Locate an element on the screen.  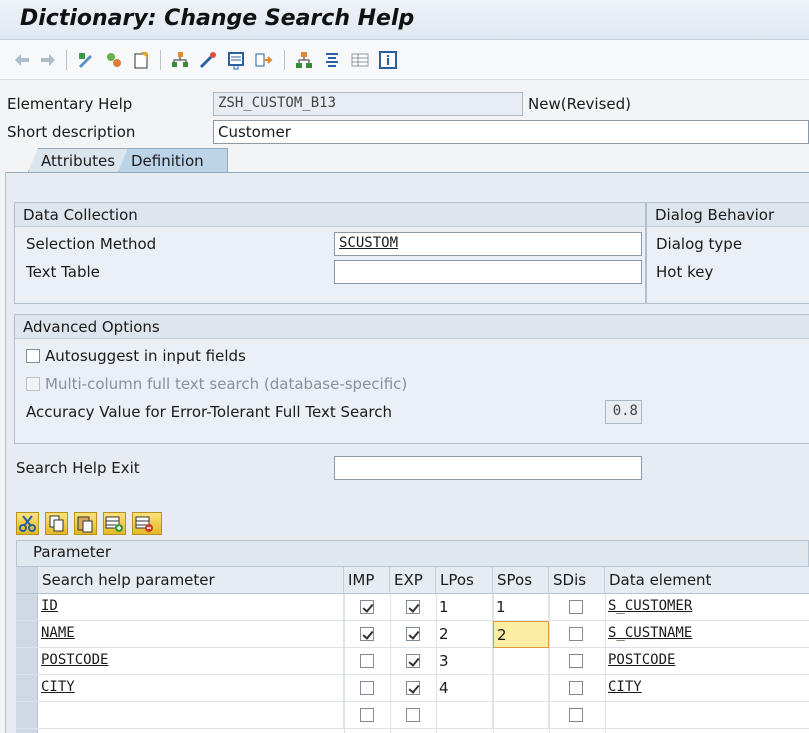
hierarchy-icon is located at coordinates (304, 60).